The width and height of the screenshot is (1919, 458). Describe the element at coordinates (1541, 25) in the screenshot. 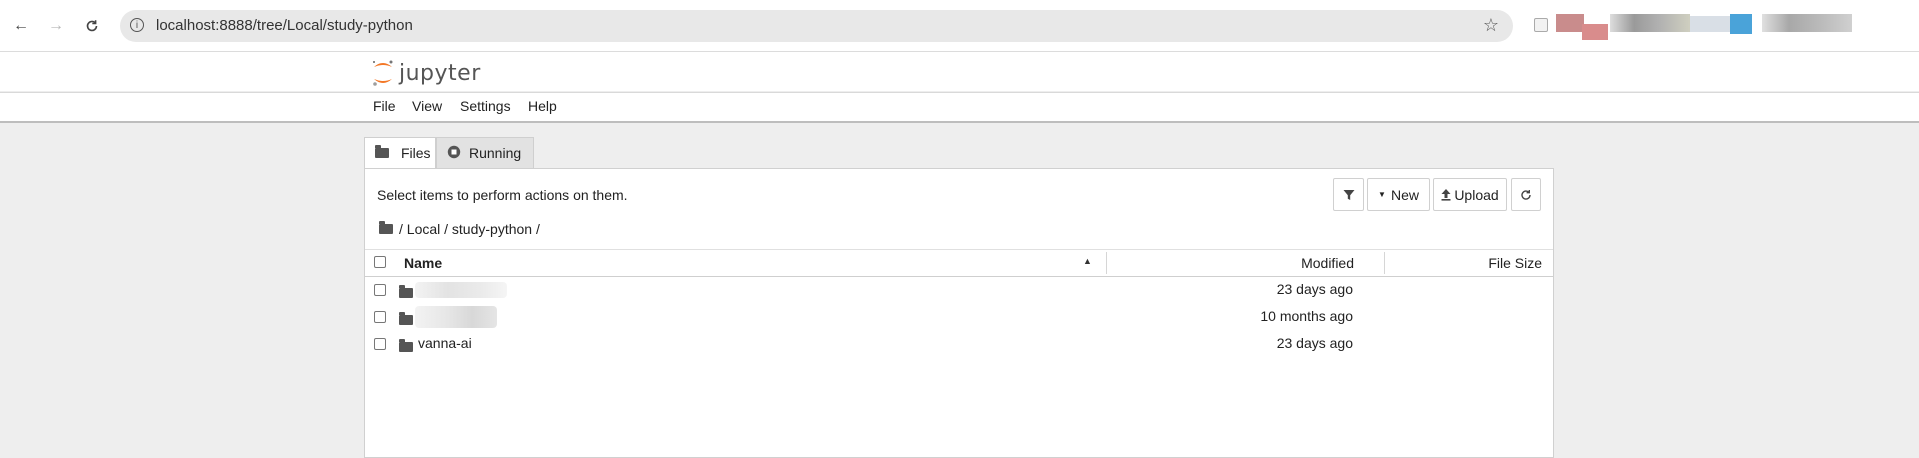

I see `extension-icon` at that location.